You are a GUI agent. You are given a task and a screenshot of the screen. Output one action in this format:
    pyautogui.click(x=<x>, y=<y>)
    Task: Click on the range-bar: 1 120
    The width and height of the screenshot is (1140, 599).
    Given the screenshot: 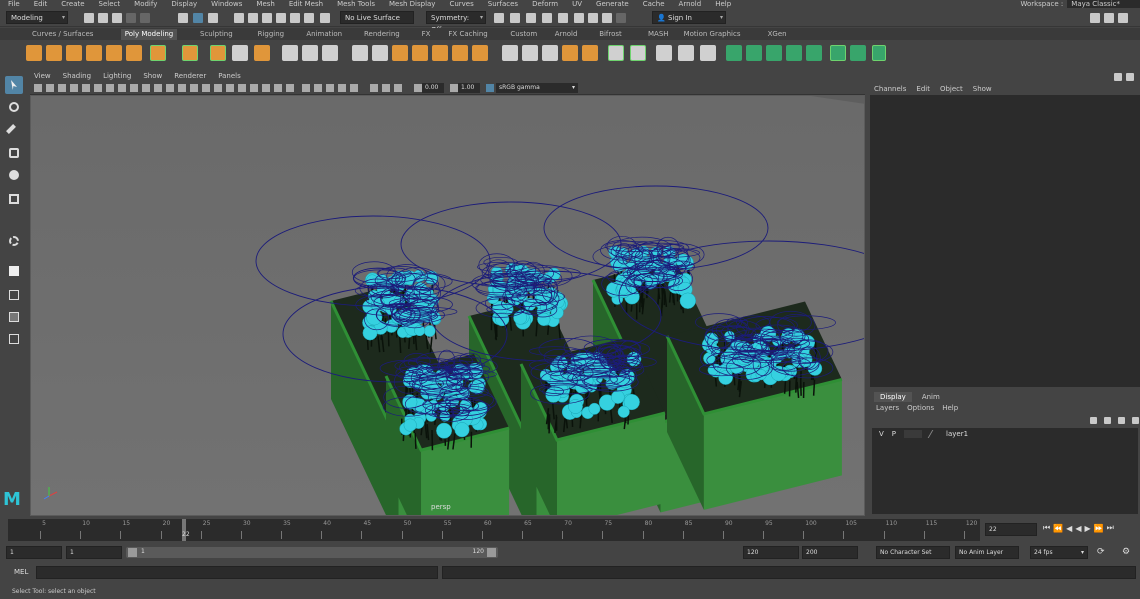 What is the action you would take?
    pyautogui.click(x=312, y=552)
    